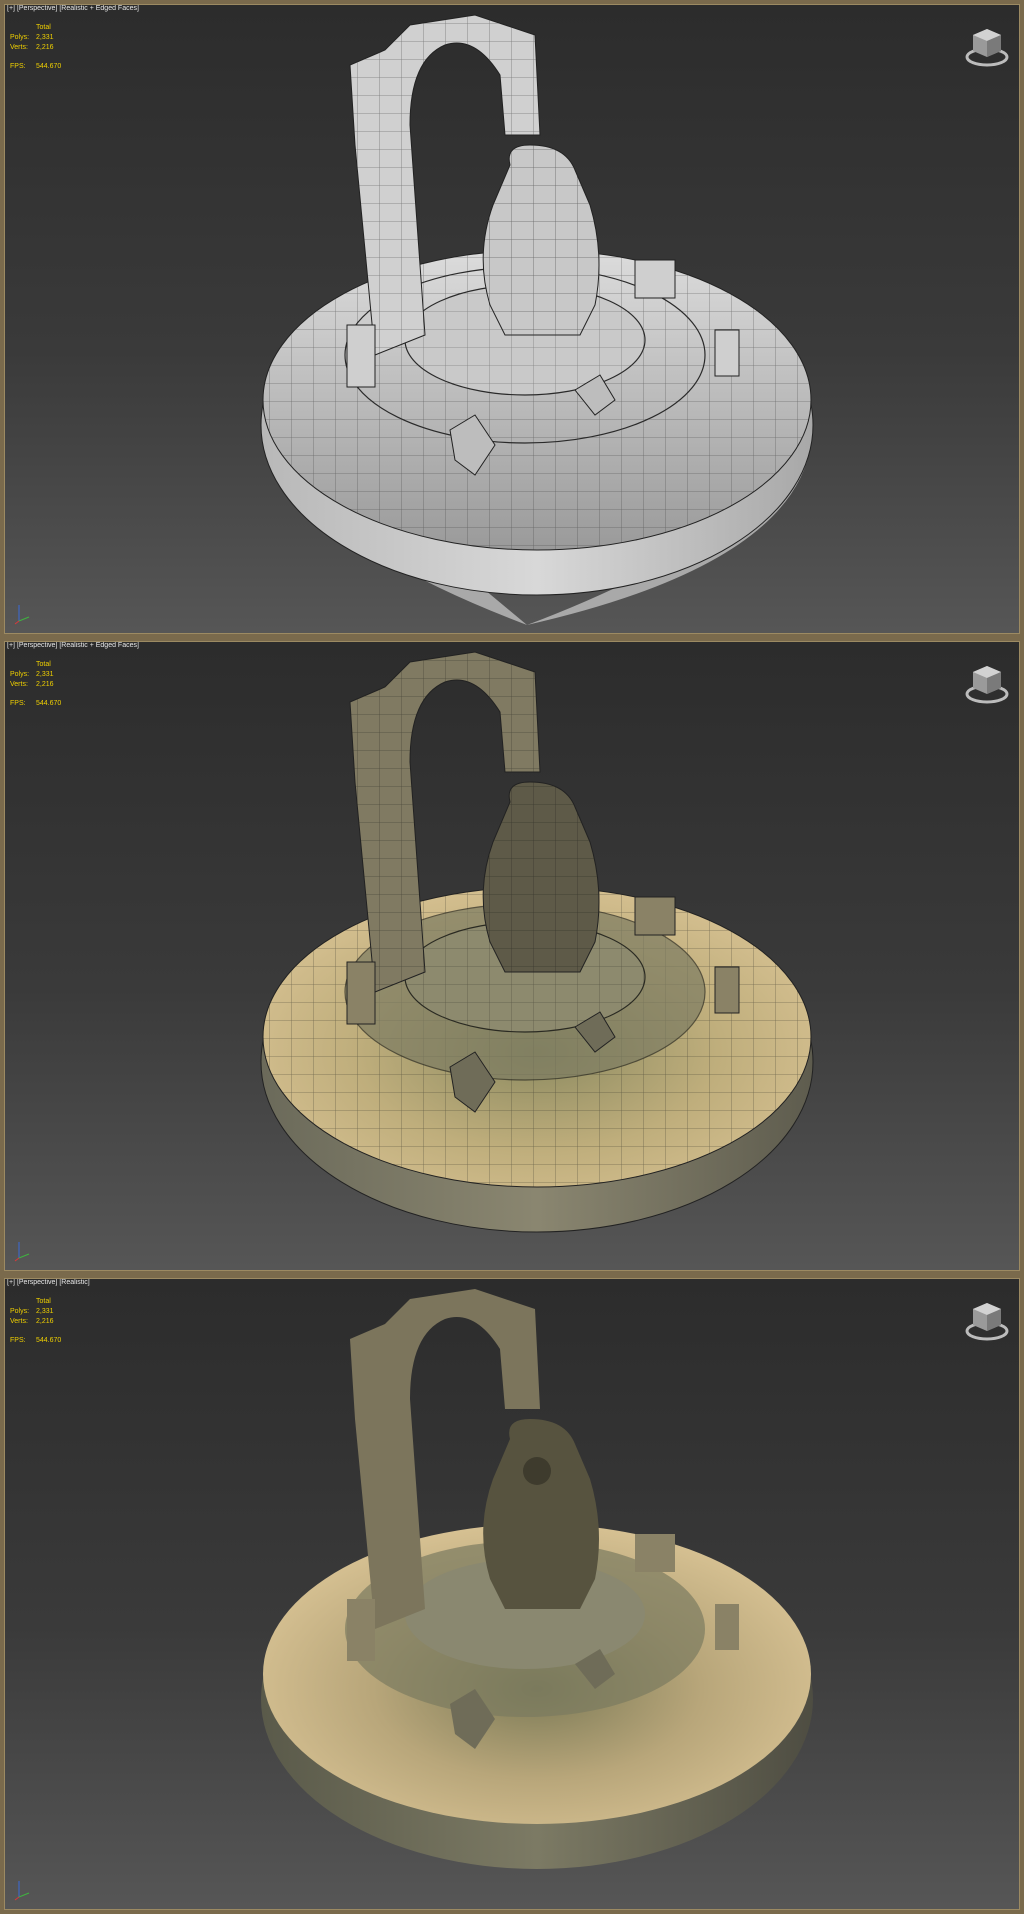  What do you see at coordinates (541, 1514) in the screenshot?
I see `statue` at bounding box center [541, 1514].